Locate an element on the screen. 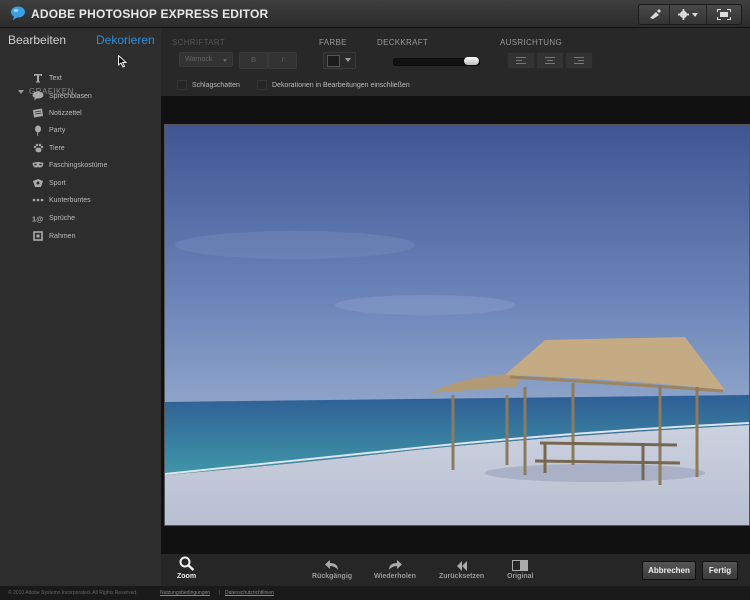  tab-decorate: Dekorieren is located at coordinates (125, 40).